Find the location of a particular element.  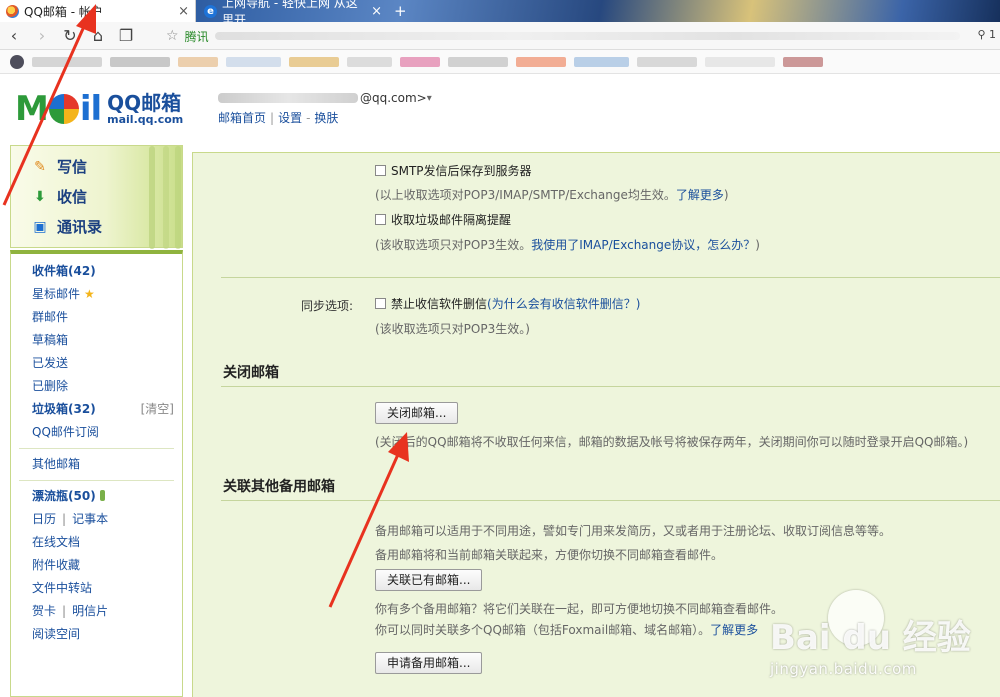

star-icon: ★ is located at coordinates (89, 294).